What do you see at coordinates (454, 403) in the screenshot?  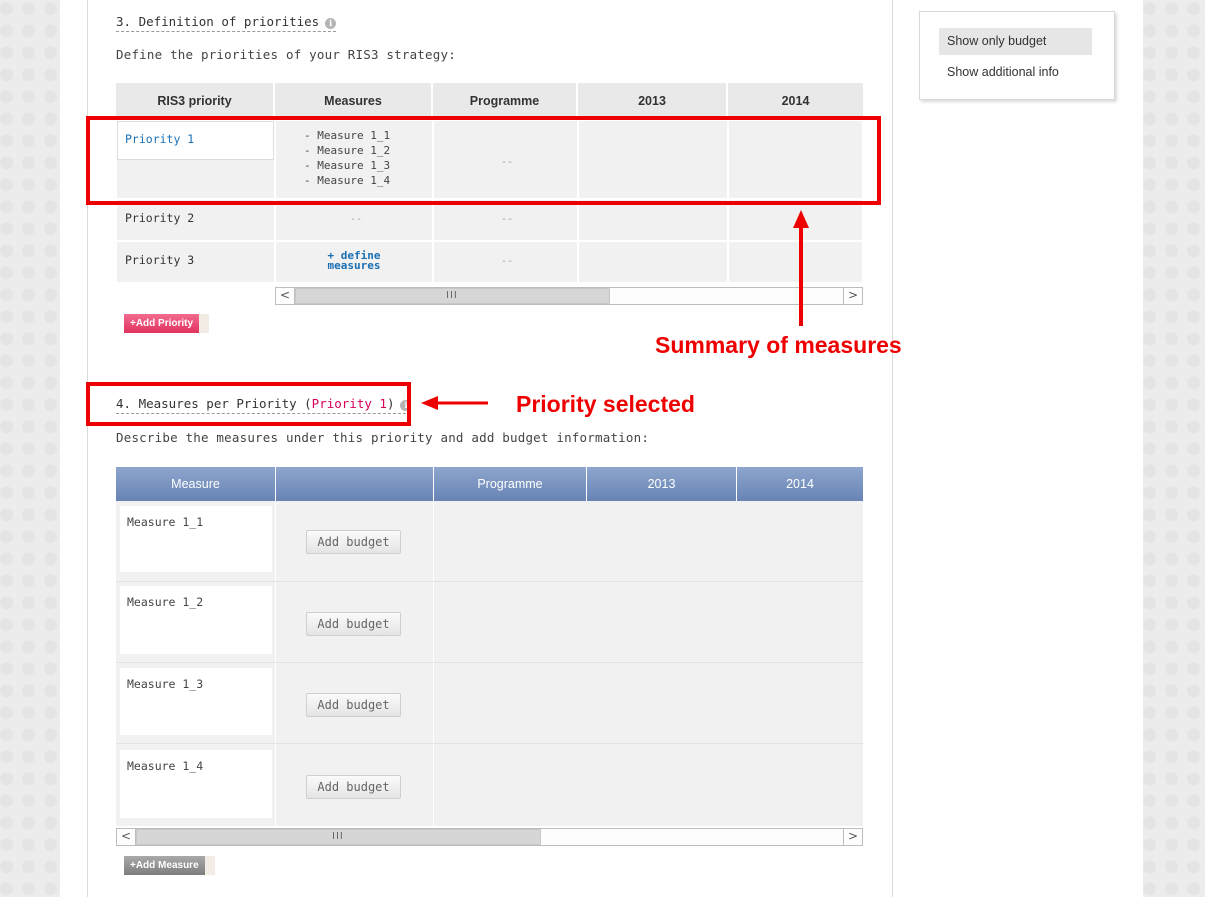 I see `arrow-left-icon` at bounding box center [454, 403].